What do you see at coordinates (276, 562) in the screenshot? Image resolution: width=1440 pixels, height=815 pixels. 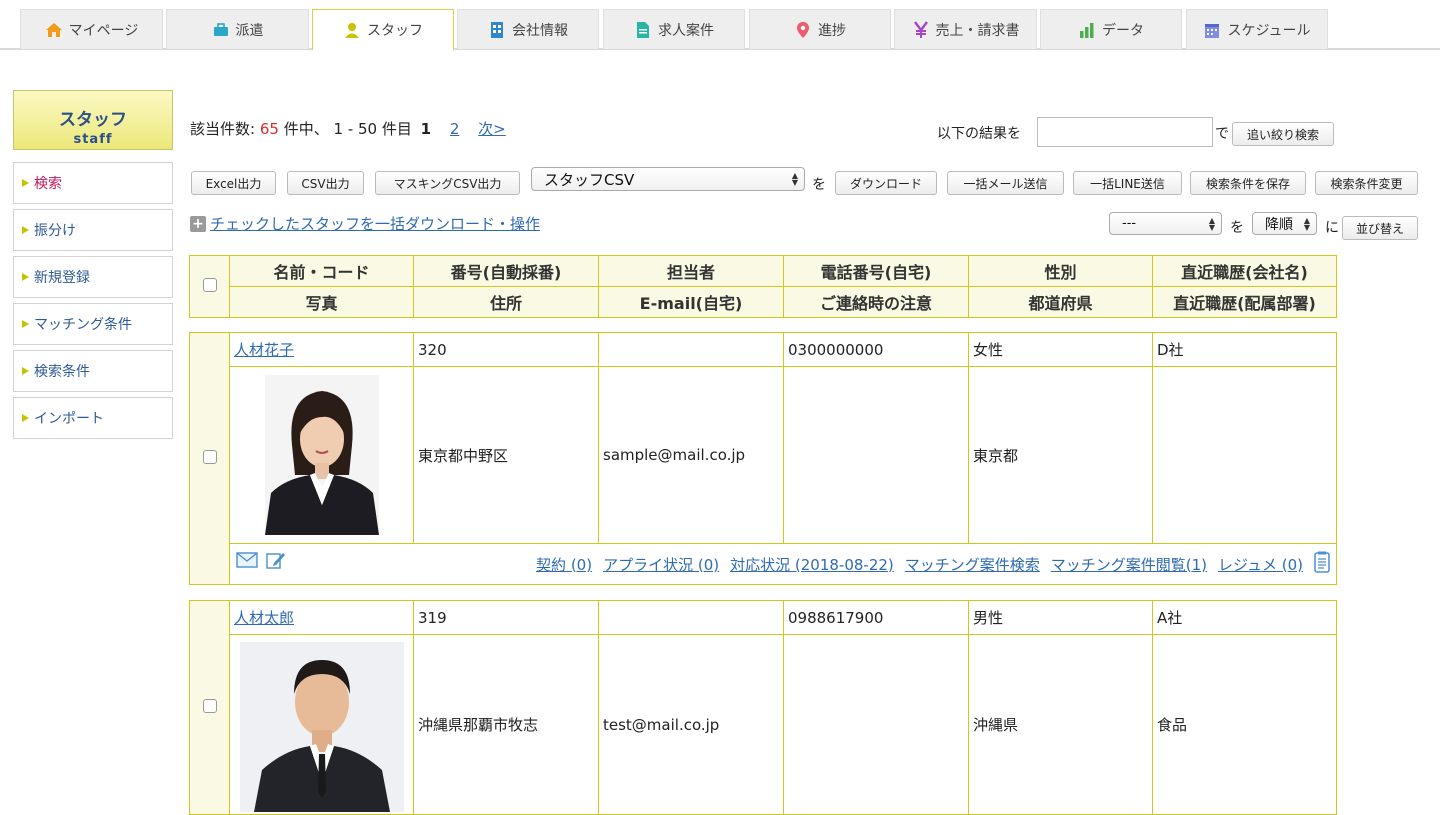 I see `edit-icon` at bounding box center [276, 562].